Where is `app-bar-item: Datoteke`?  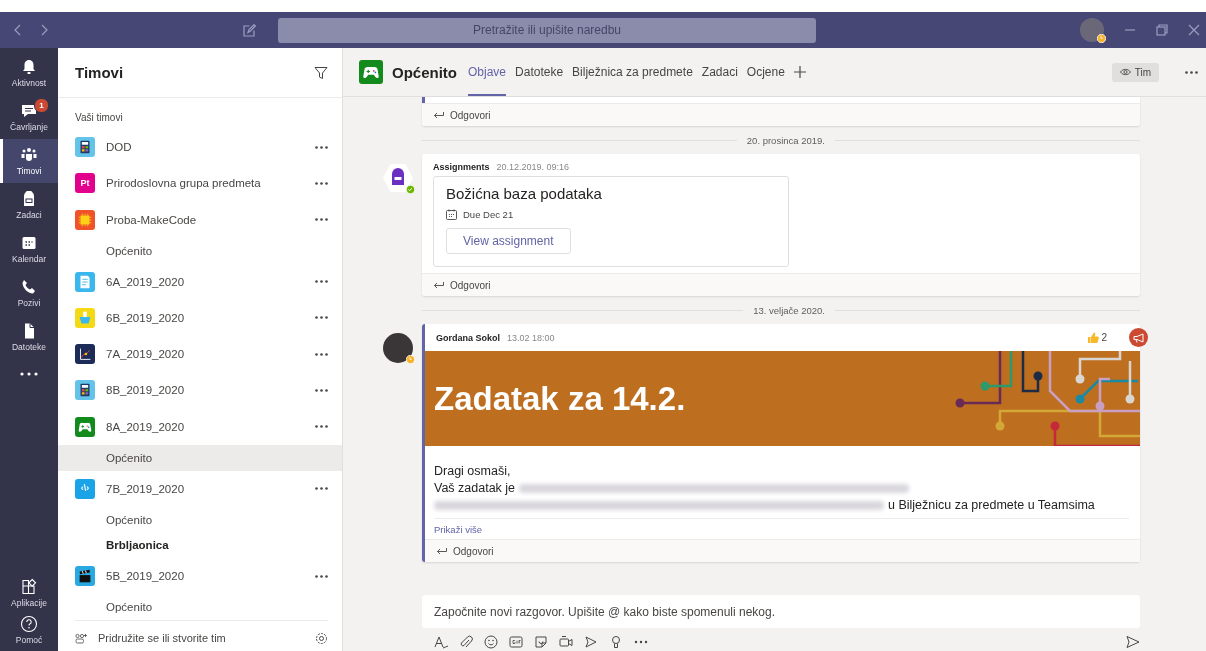
app-bar-item: Datoteke is located at coordinates (29, 337).